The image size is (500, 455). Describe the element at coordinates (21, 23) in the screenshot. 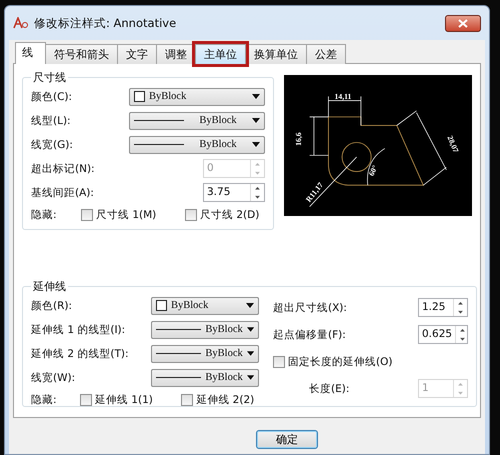

I see `app-logo-icon` at that location.